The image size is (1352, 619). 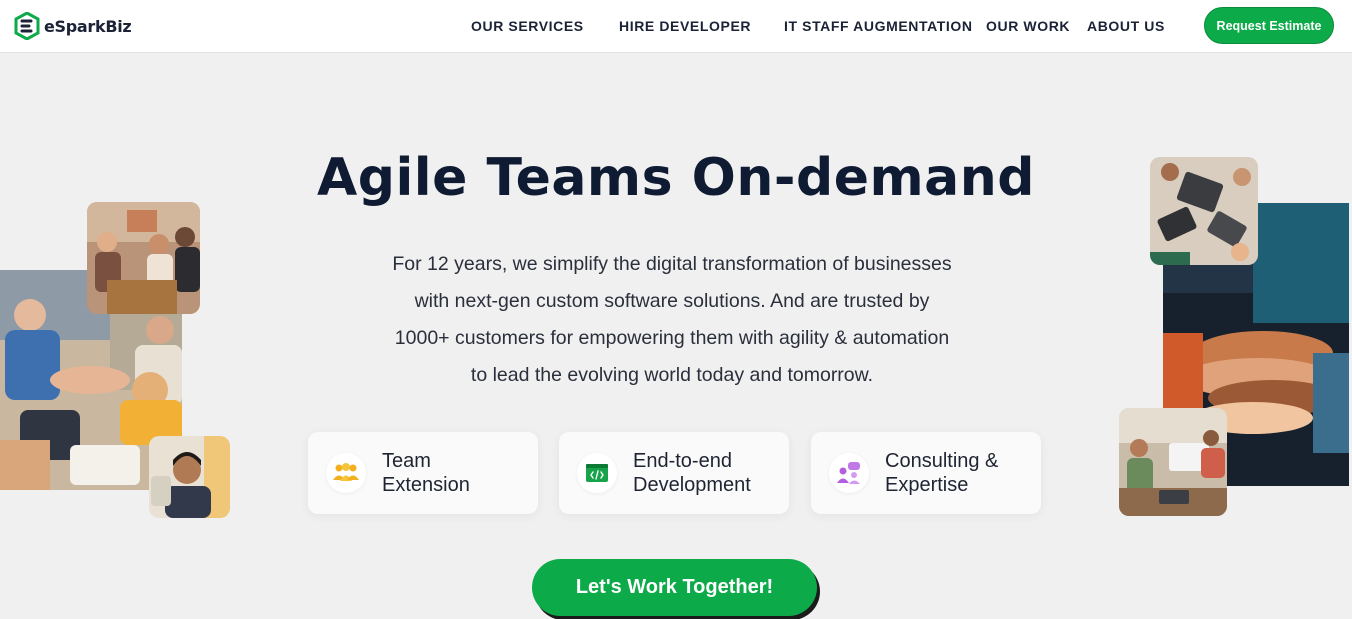 What do you see at coordinates (597, 473) in the screenshot?
I see `code-window-icon` at bounding box center [597, 473].